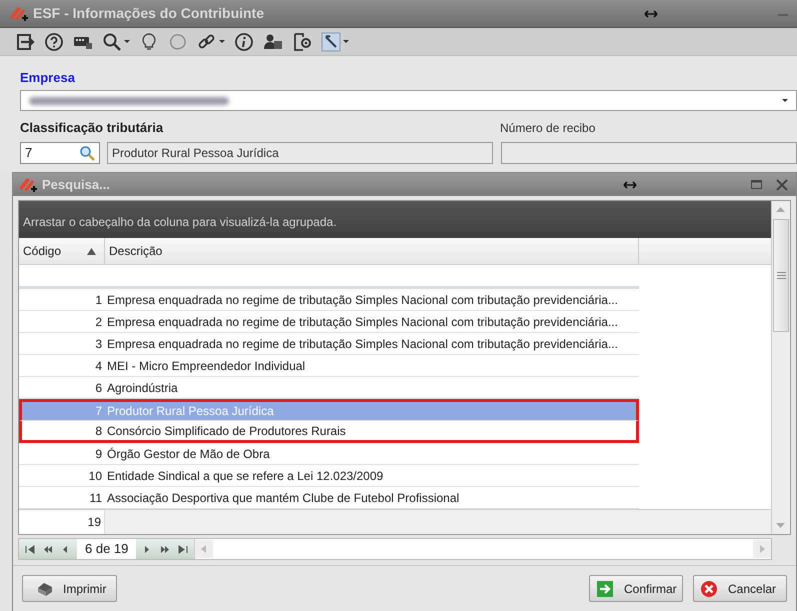 The image size is (797, 611). Describe the element at coordinates (98, 366) in the screenshot. I see `table-cell-text: 4` at that location.